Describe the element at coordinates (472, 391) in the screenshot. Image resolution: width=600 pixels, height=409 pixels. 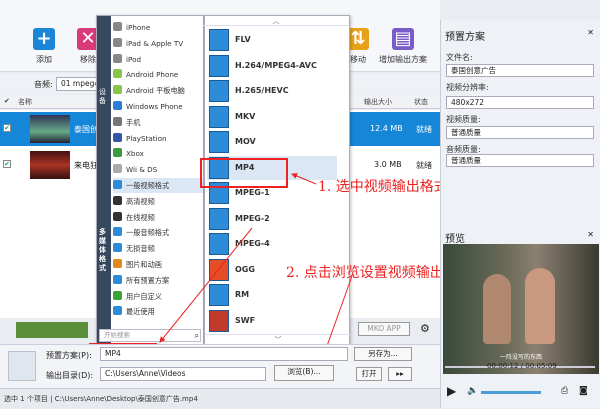
I see `volume-icon: 🔈` at that location.